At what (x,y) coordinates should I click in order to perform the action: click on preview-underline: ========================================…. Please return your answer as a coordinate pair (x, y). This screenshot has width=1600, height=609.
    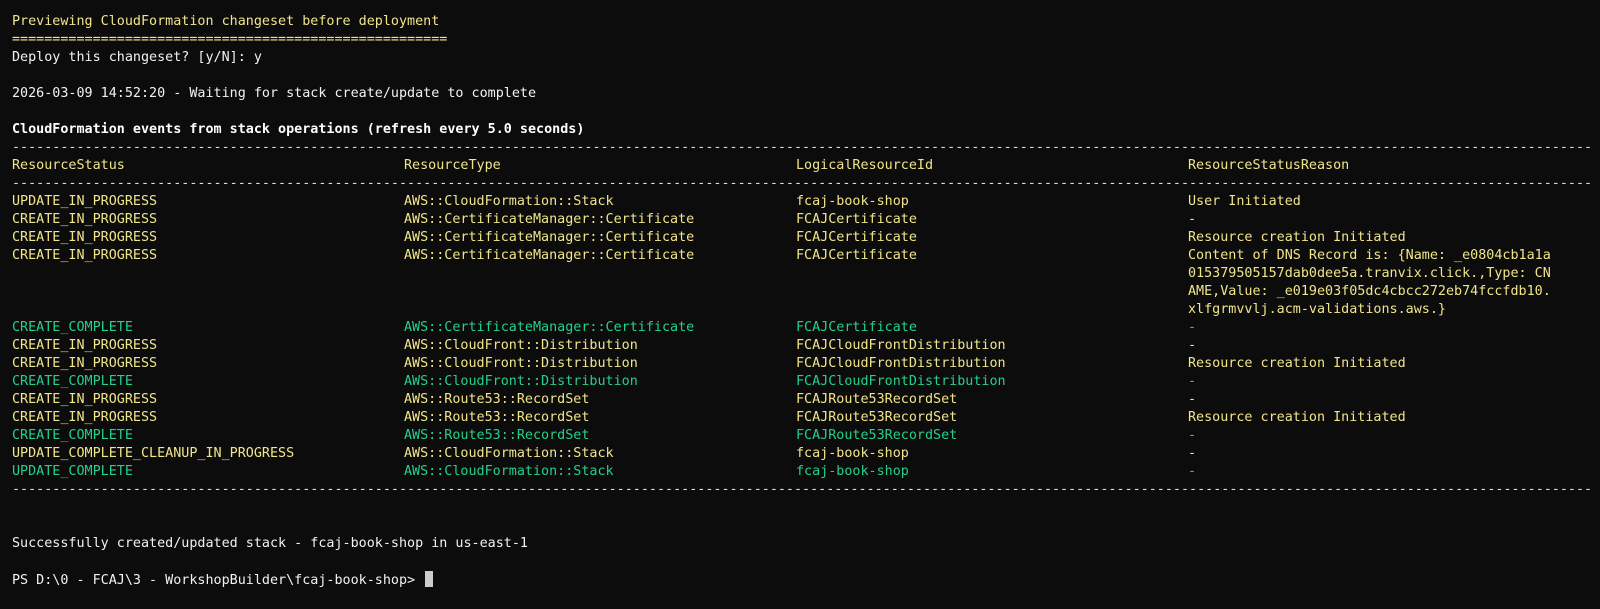
    Looking at the image, I should click on (230, 39).